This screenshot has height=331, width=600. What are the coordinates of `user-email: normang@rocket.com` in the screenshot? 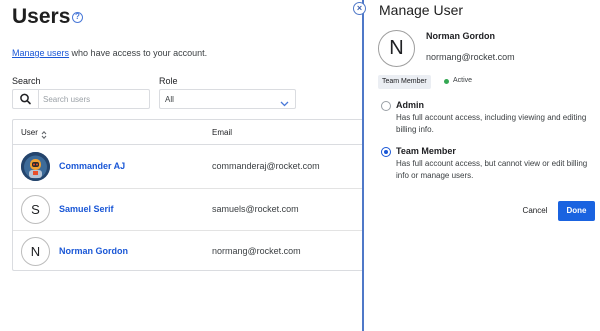 It's located at (256, 251).